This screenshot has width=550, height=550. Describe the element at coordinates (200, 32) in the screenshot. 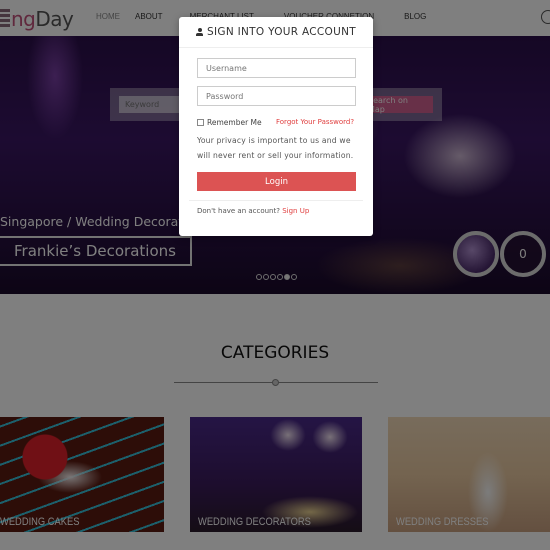

I see `user-icon` at that location.